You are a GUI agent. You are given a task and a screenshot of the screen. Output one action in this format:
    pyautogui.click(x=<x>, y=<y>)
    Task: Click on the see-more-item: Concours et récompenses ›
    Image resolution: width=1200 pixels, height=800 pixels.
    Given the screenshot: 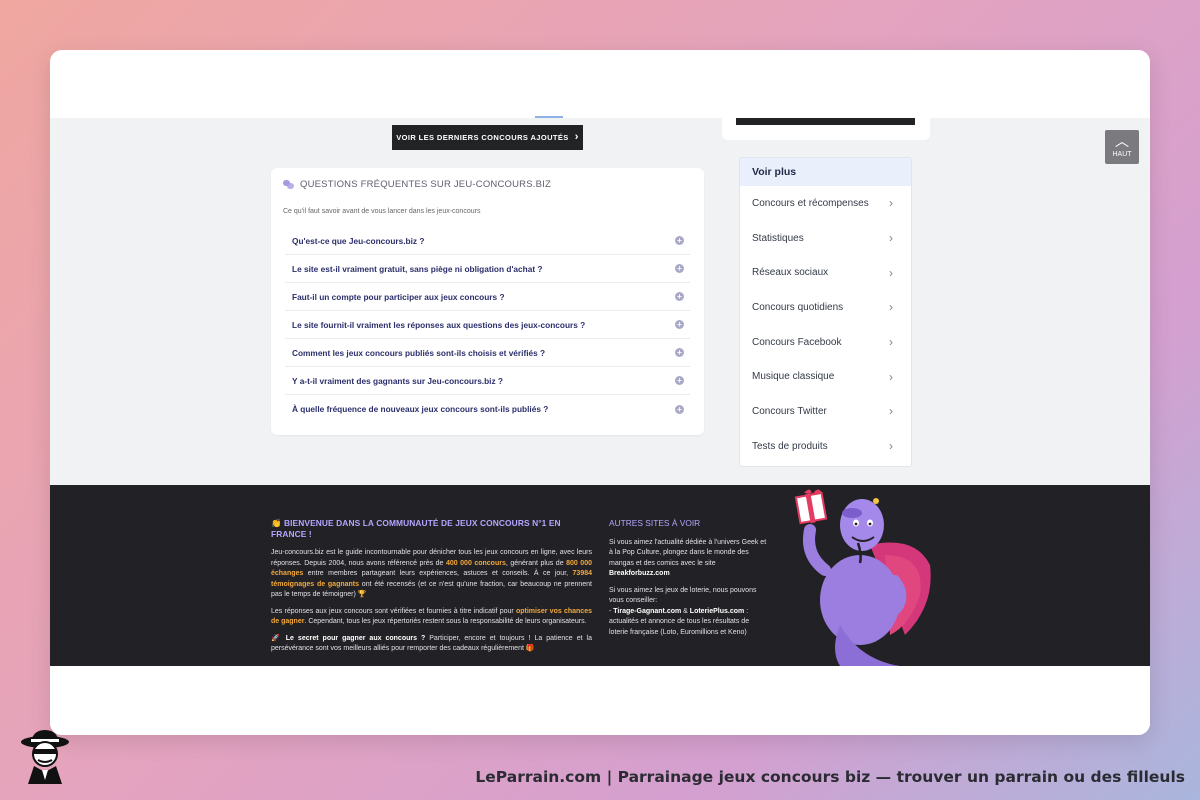 What is the action you would take?
    pyautogui.click(x=825, y=203)
    